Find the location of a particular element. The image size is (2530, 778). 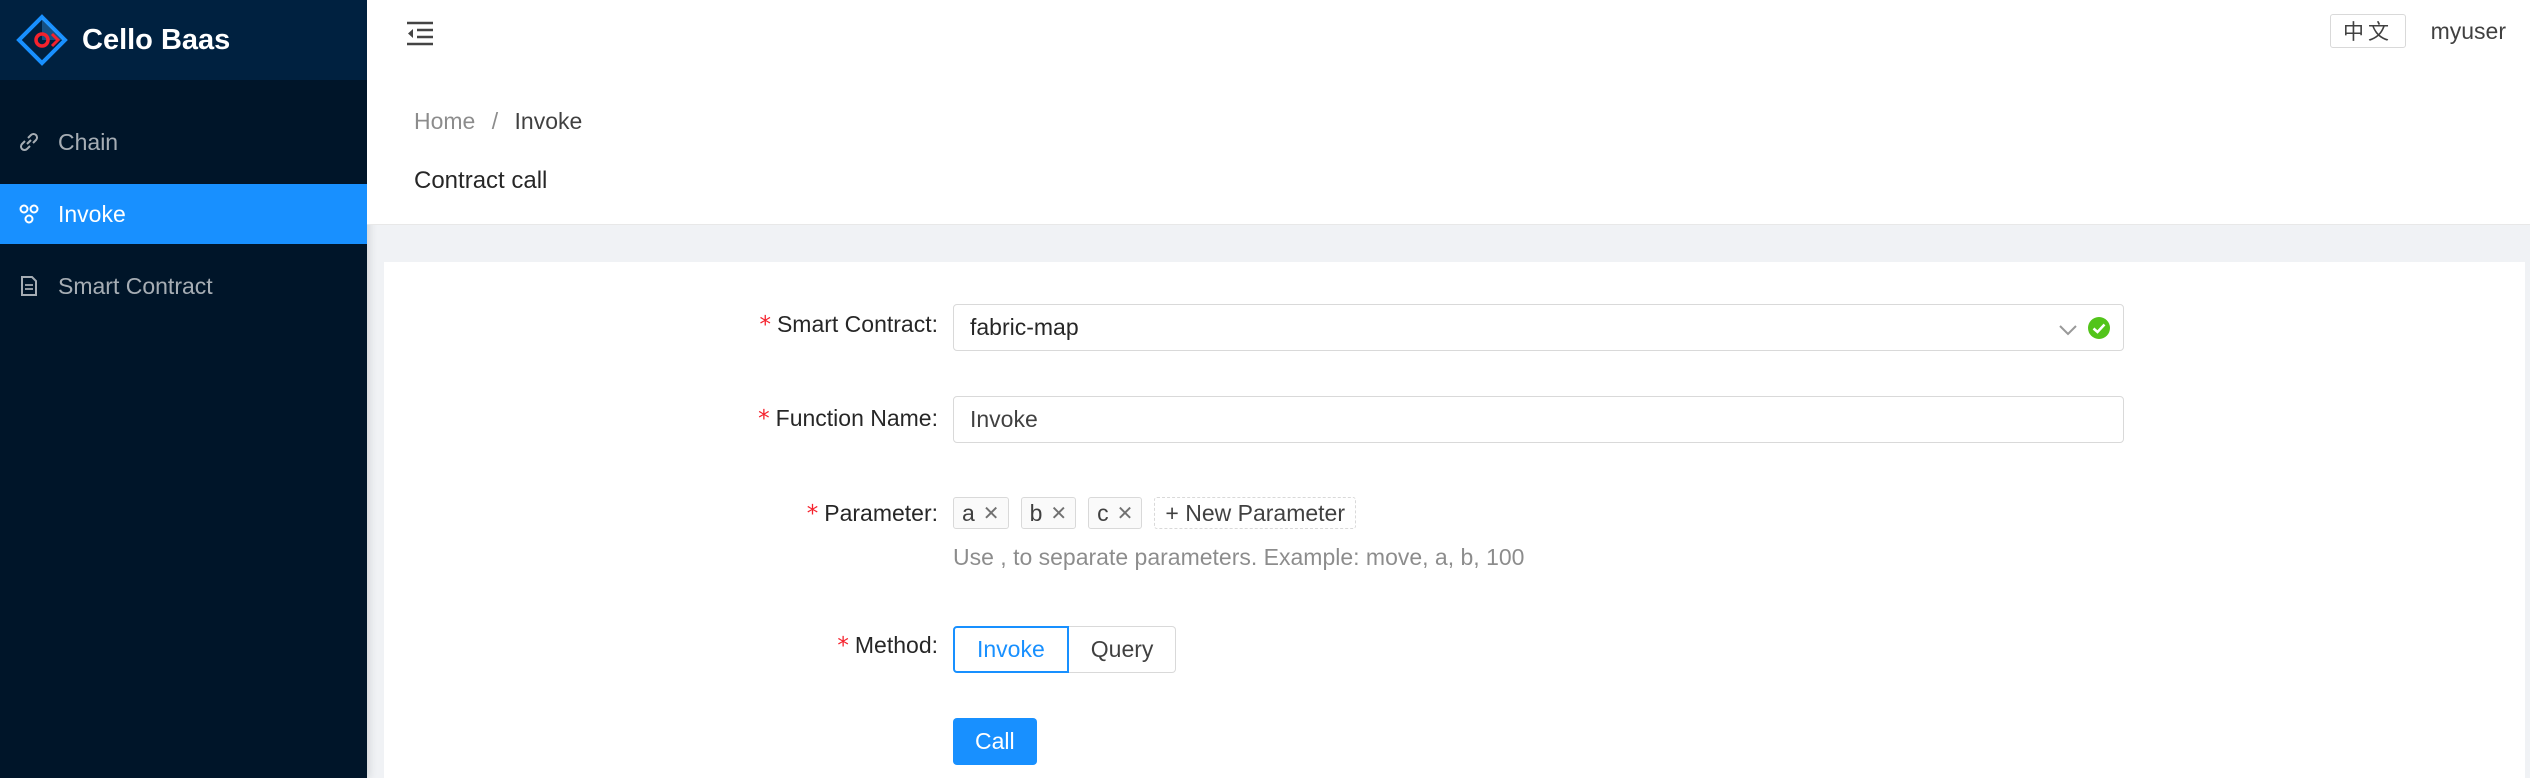

method-radio-group: Invoke Query is located at coordinates (1065, 649).